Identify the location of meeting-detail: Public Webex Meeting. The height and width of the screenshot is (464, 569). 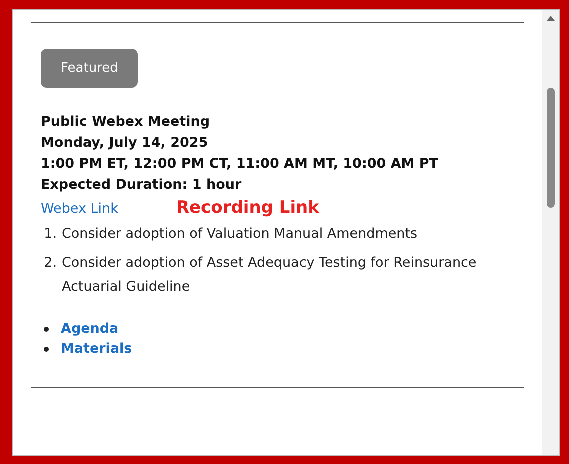
(126, 122).